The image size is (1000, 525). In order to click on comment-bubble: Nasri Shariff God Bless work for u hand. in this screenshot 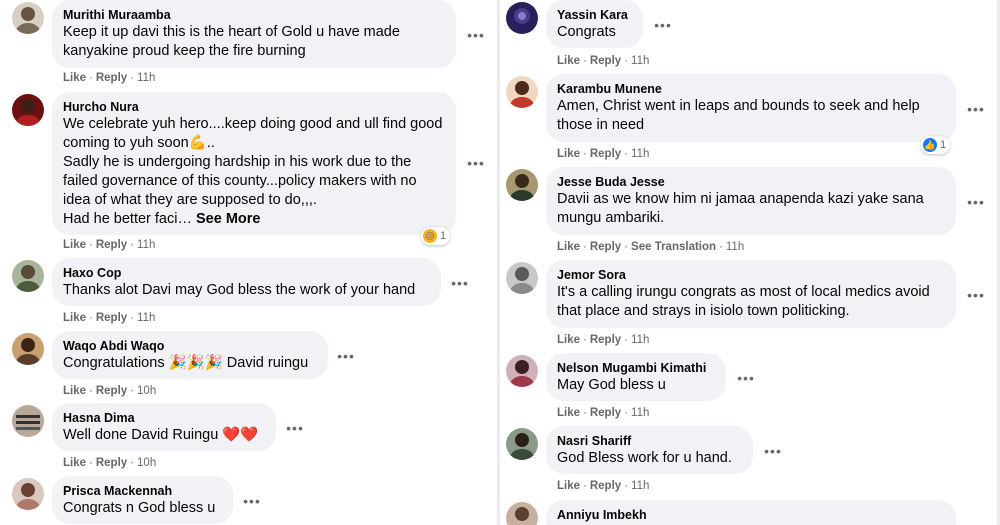, I will do `click(649, 450)`.